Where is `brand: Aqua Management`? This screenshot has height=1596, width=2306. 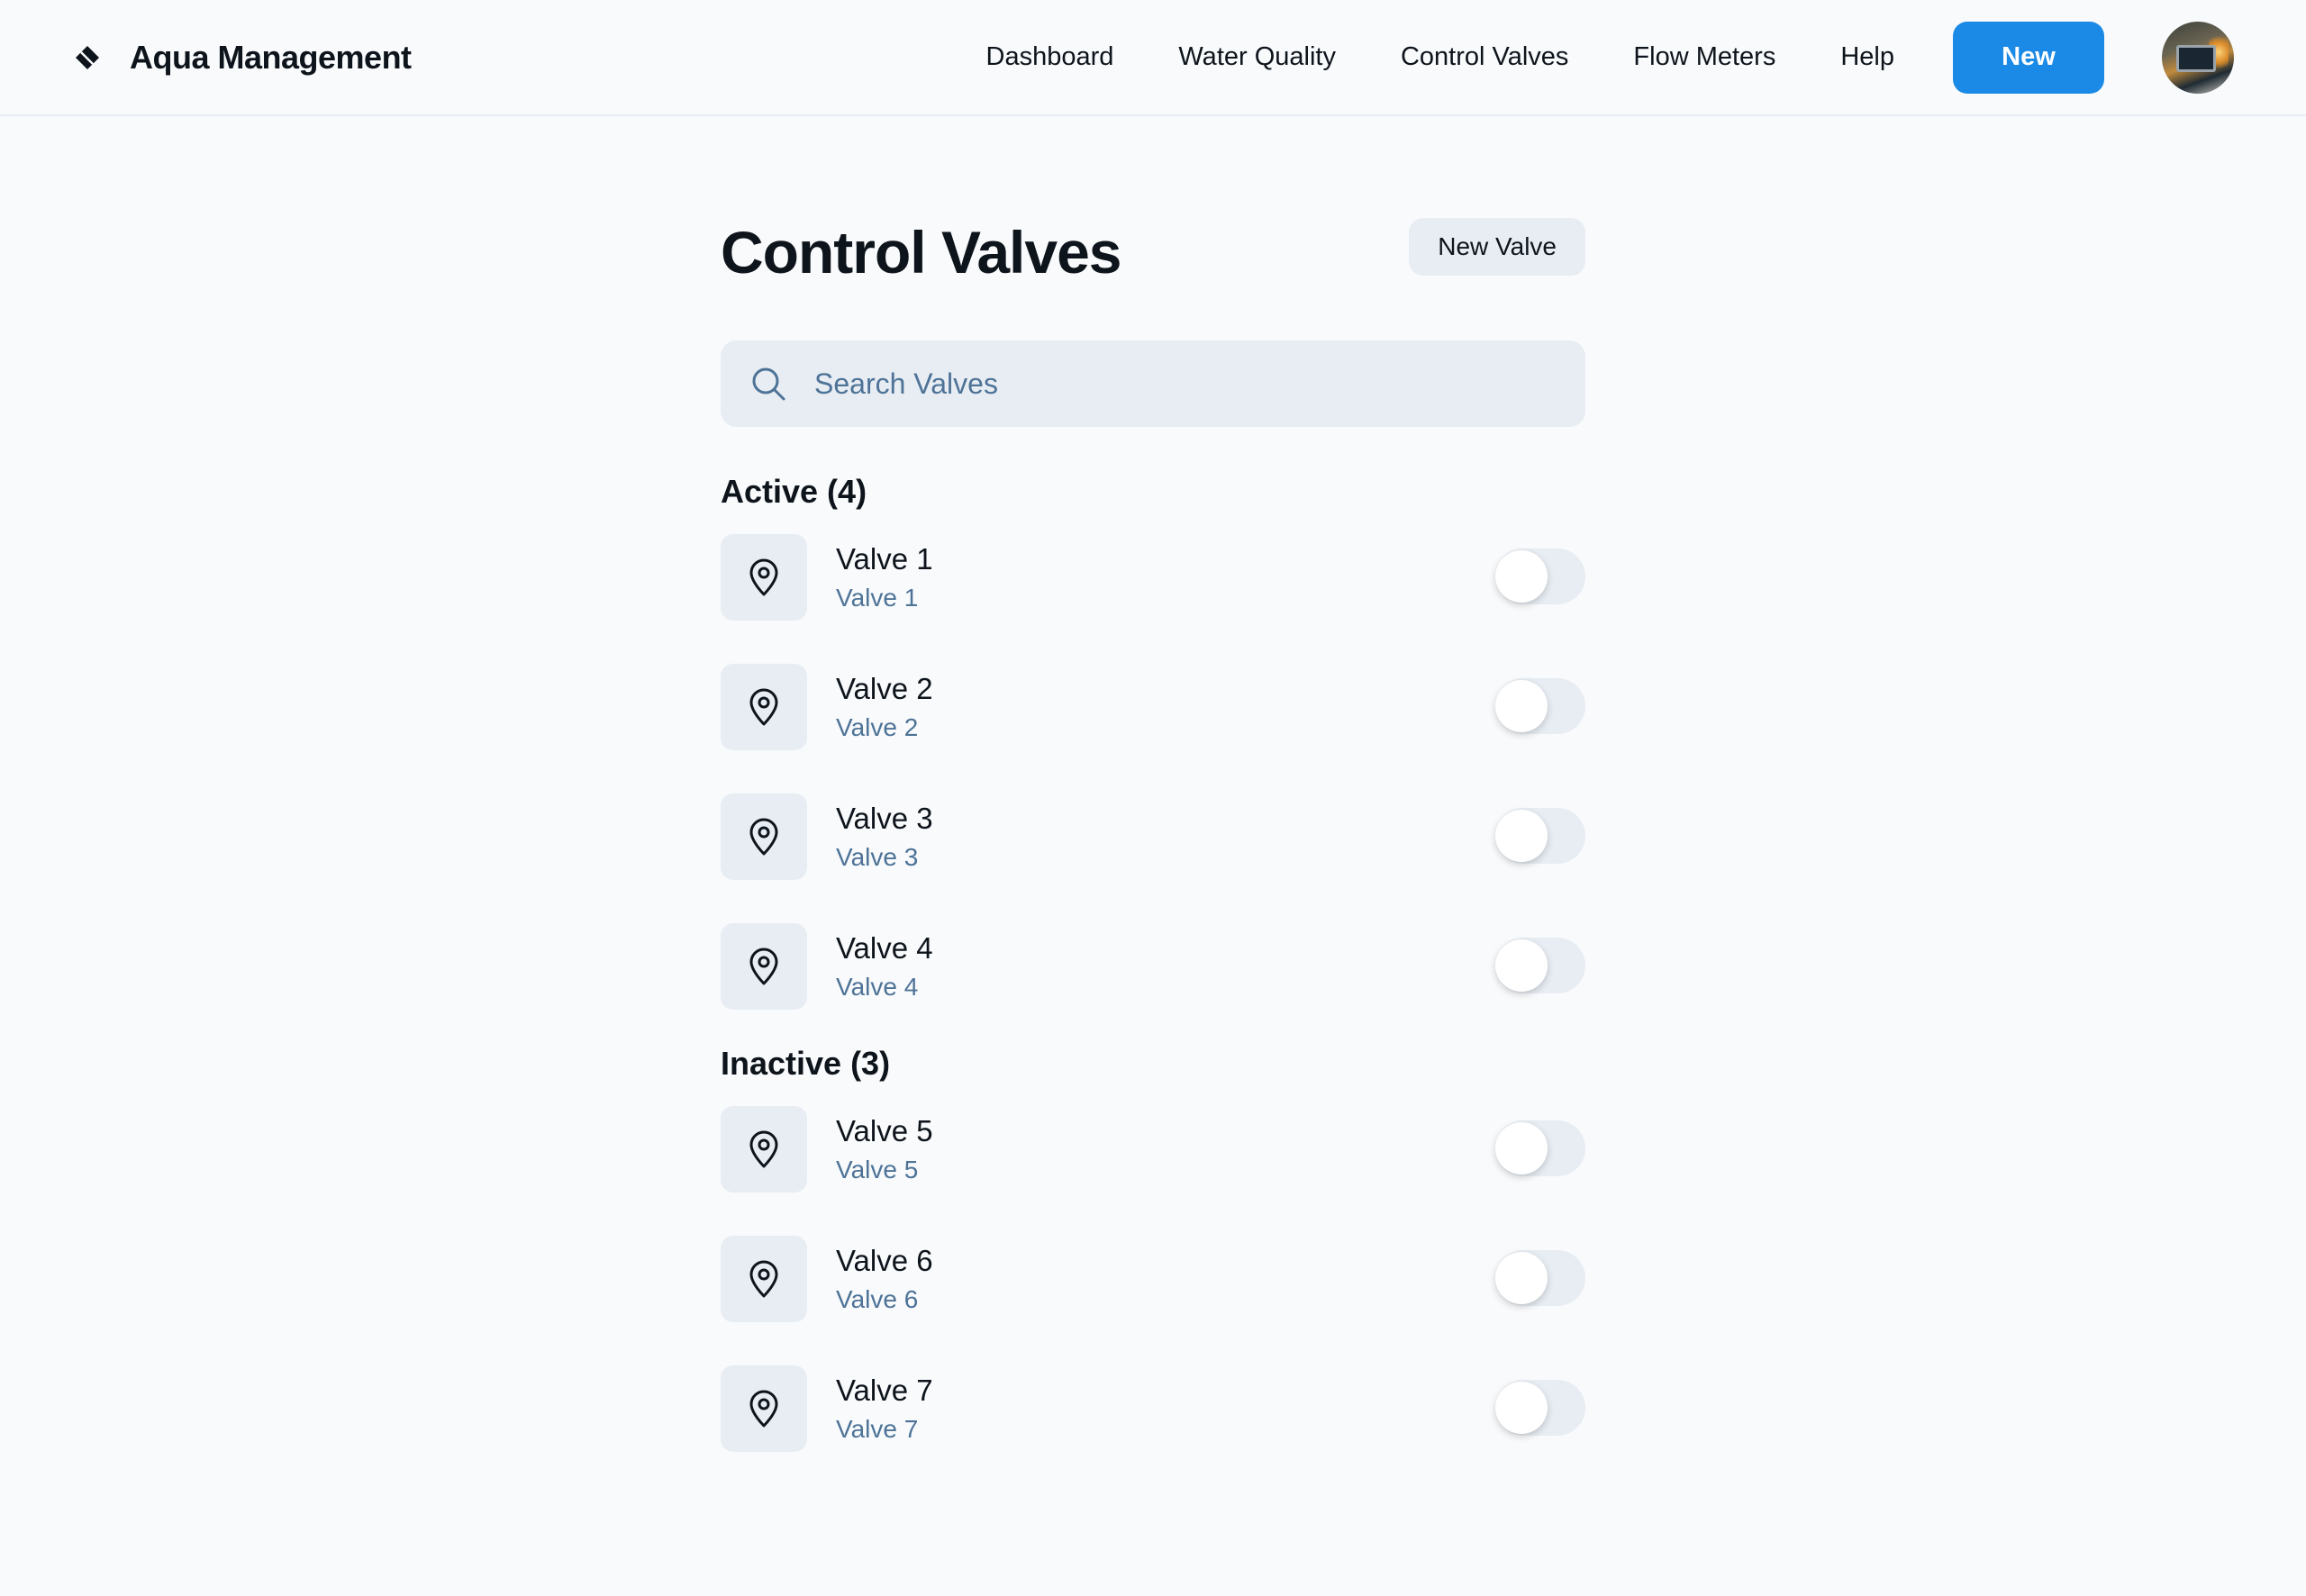
brand: Aqua Management is located at coordinates (242, 58).